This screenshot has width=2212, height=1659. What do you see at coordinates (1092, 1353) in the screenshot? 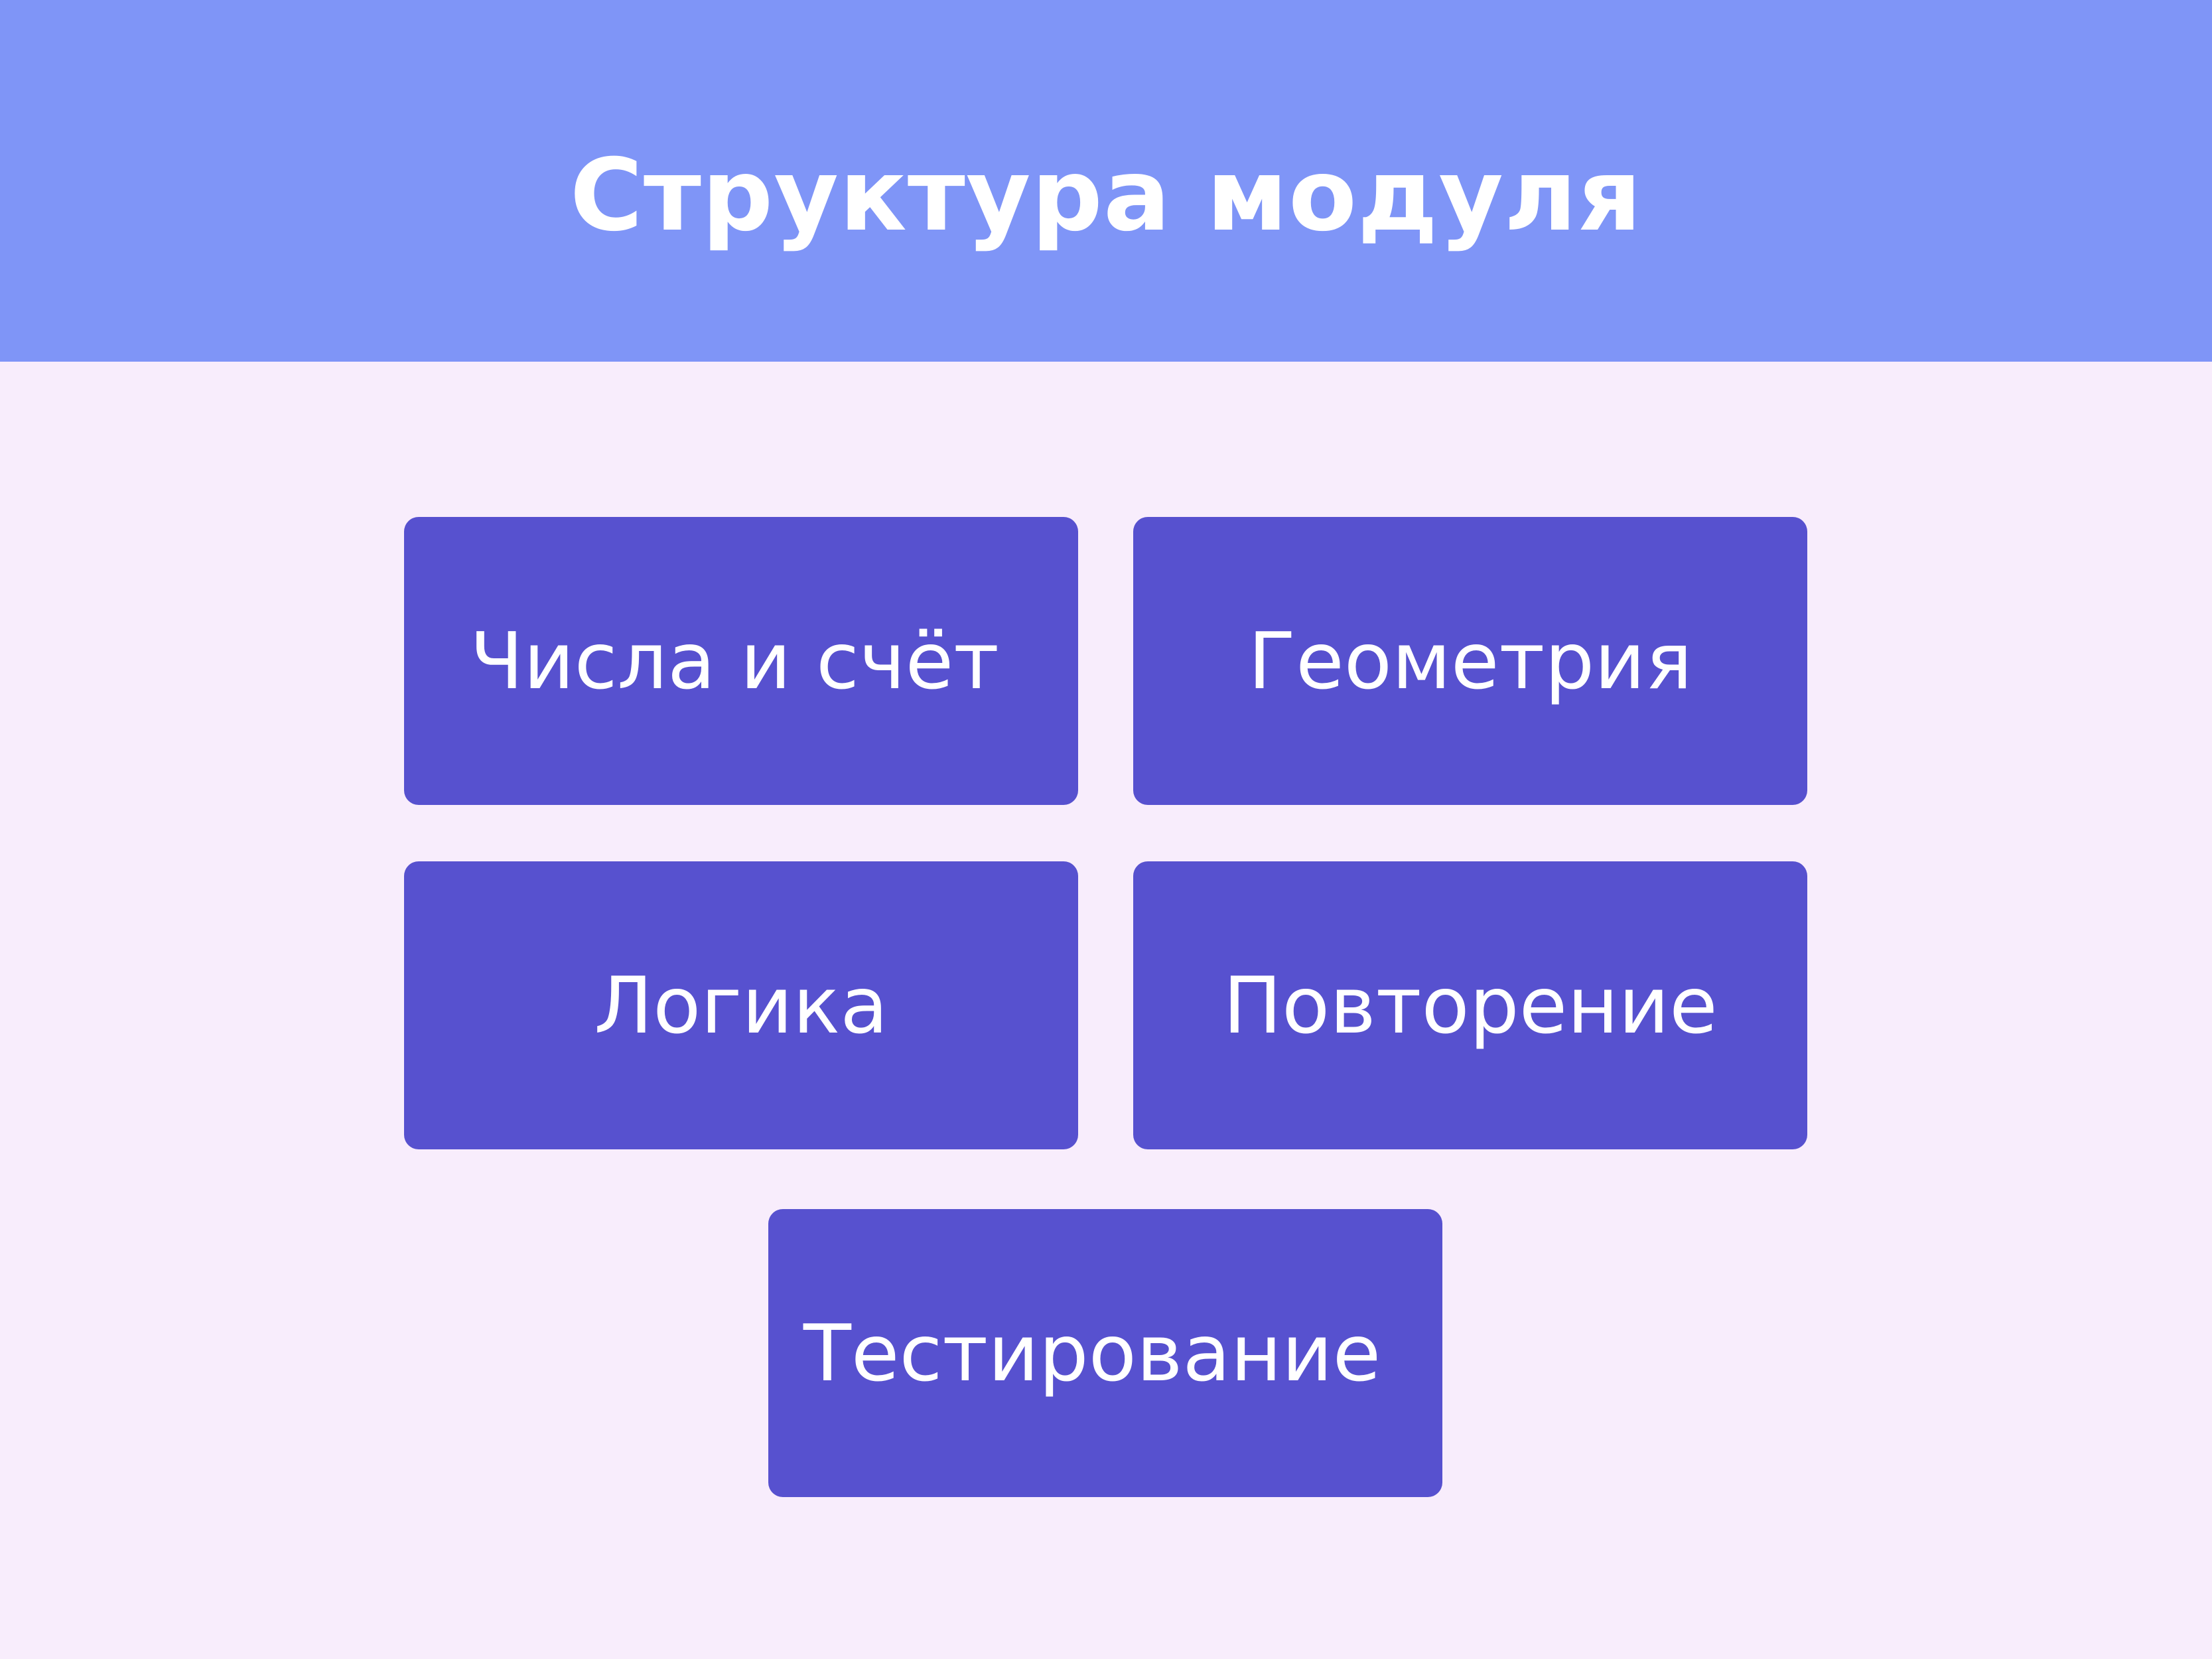
I see `module-box-label: Тестирование` at bounding box center [1092, 1353].